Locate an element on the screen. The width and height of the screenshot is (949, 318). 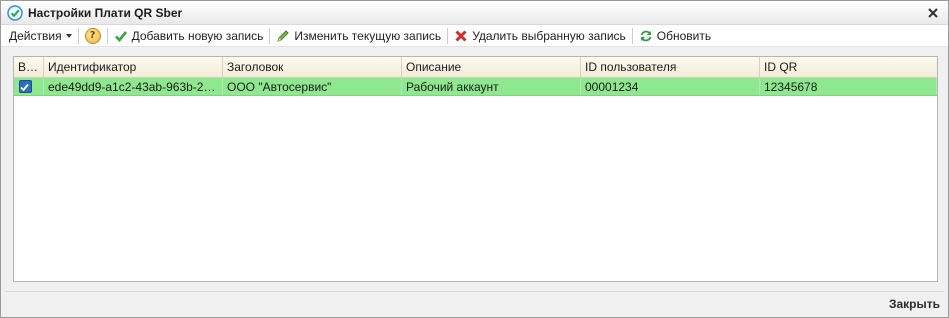
actions-menu-button: Действия is located at coordinates (40, 36).